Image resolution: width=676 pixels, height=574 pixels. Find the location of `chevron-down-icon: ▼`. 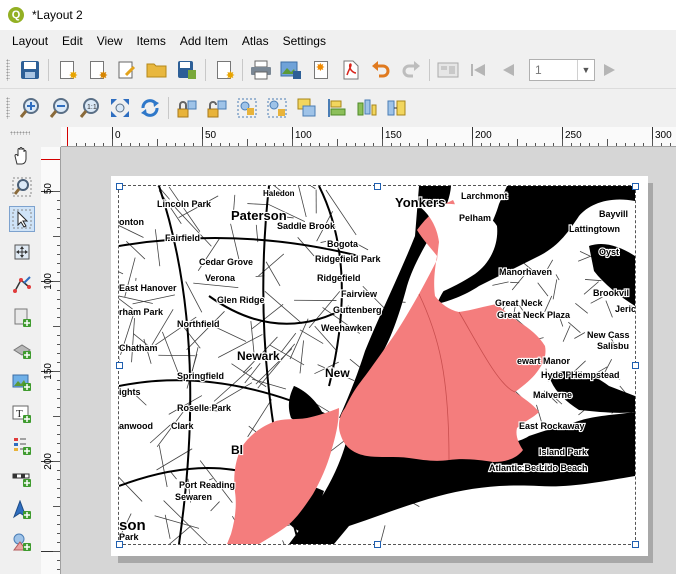

chevron-down-icon: ▼ is located at coordinates (585, 70).